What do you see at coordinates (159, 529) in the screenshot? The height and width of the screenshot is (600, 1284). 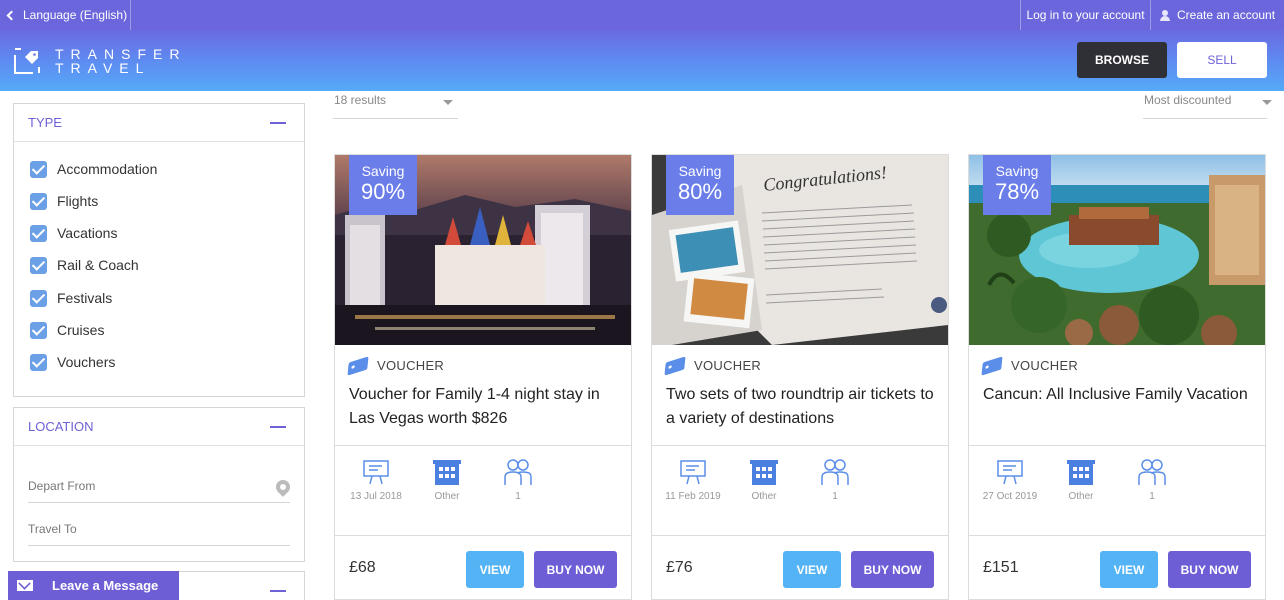 I see `travel-to-input: Travel To` at bounding box center [159, 529].